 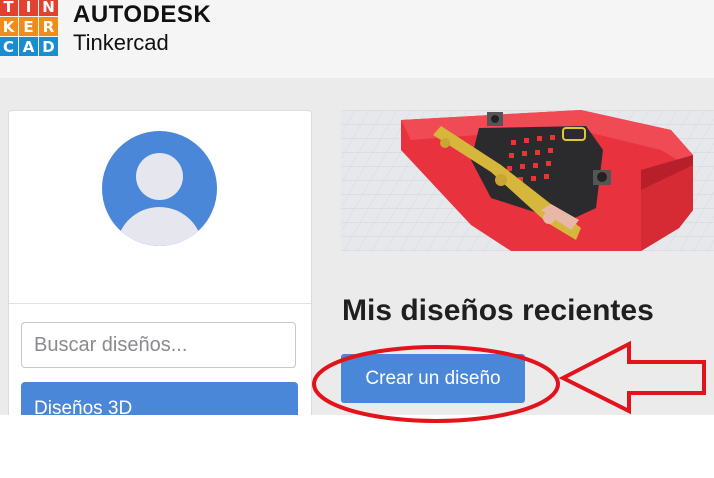 What do you see at coordinates (498, 310) in the screenshot?
I see `recent-designs-heading: Mis diseños recientes` at bounding box center [498, 310].